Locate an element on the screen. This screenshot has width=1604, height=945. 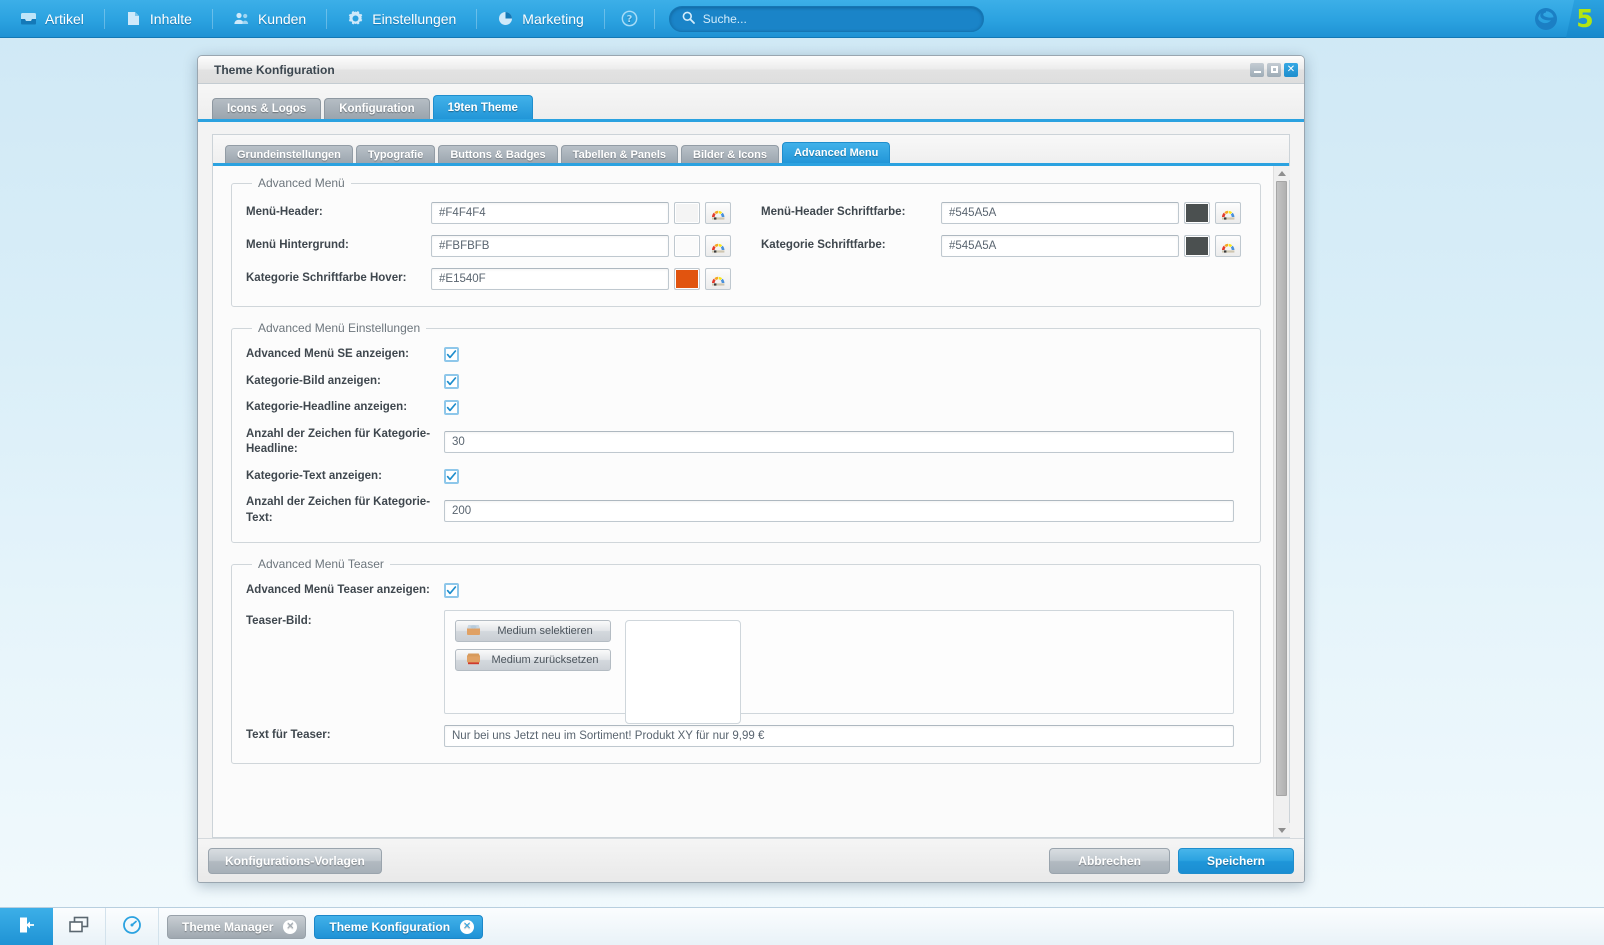
tab-19ten-theme: 19ten Theme is located at coordinates (482, 107).